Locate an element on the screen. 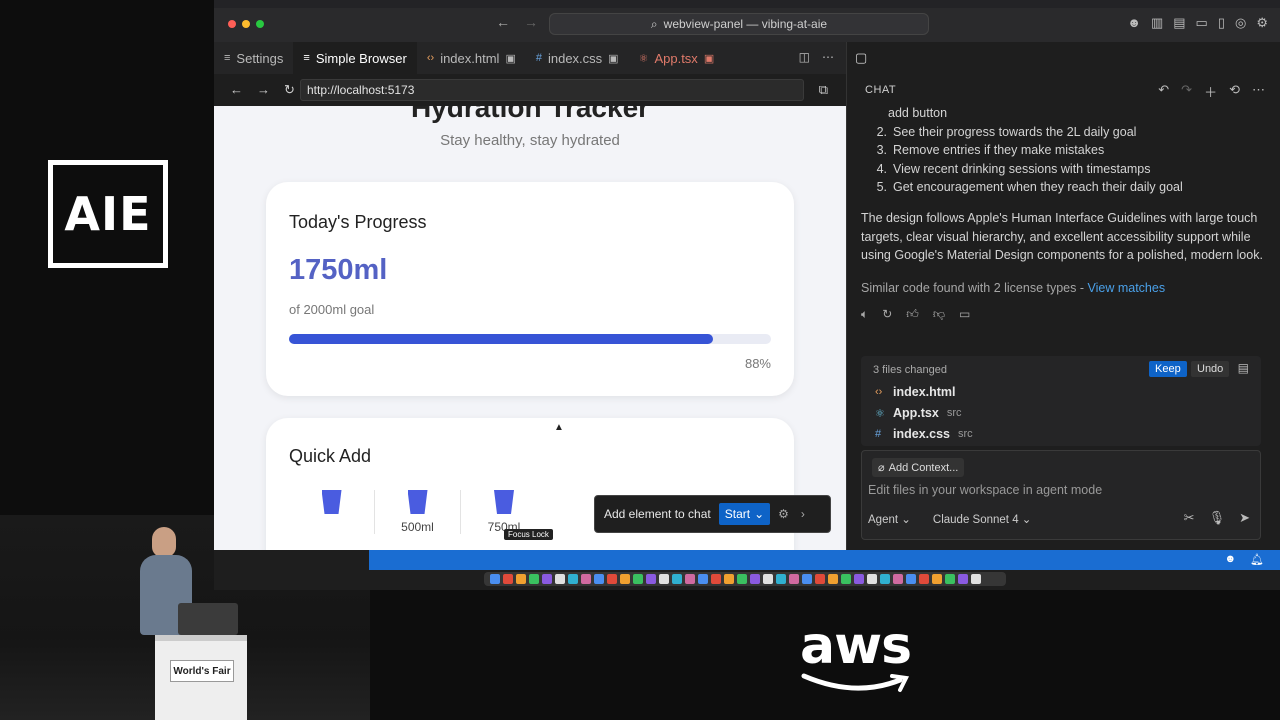 The width and height of the screenshot is (1280, 720). sidebar-toggle-icon: ▤ is located at coordinates (1179, 23).